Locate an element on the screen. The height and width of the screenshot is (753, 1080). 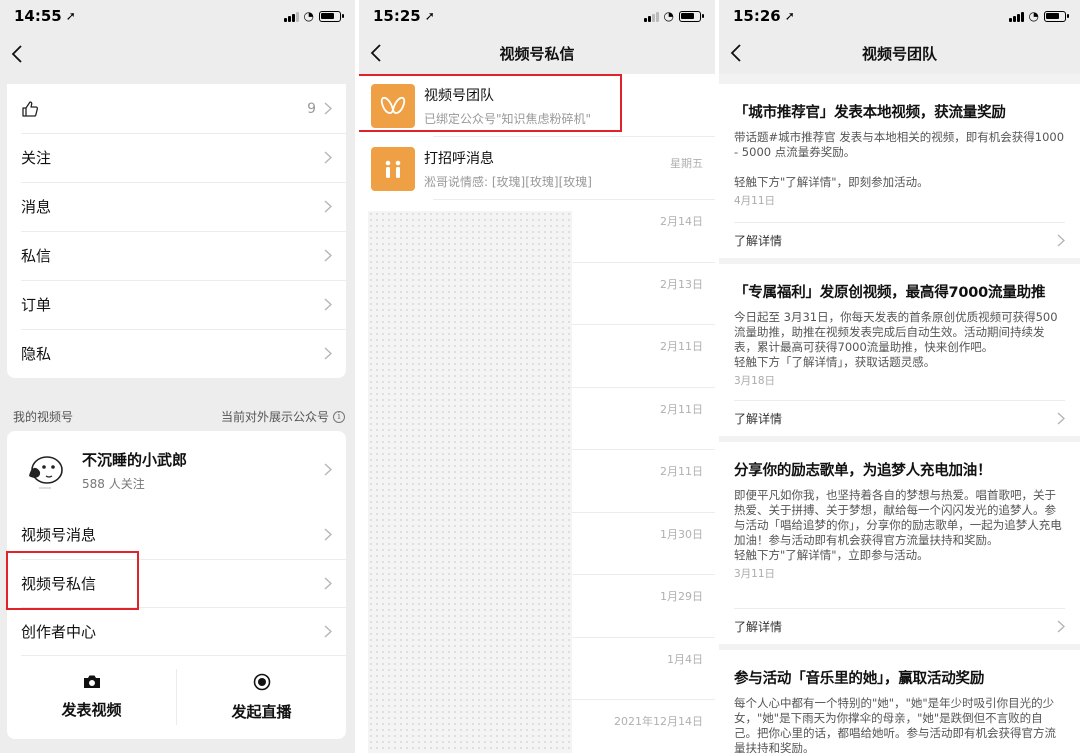
post-video-button: 发表视频 is located at coordinates (91, 697).